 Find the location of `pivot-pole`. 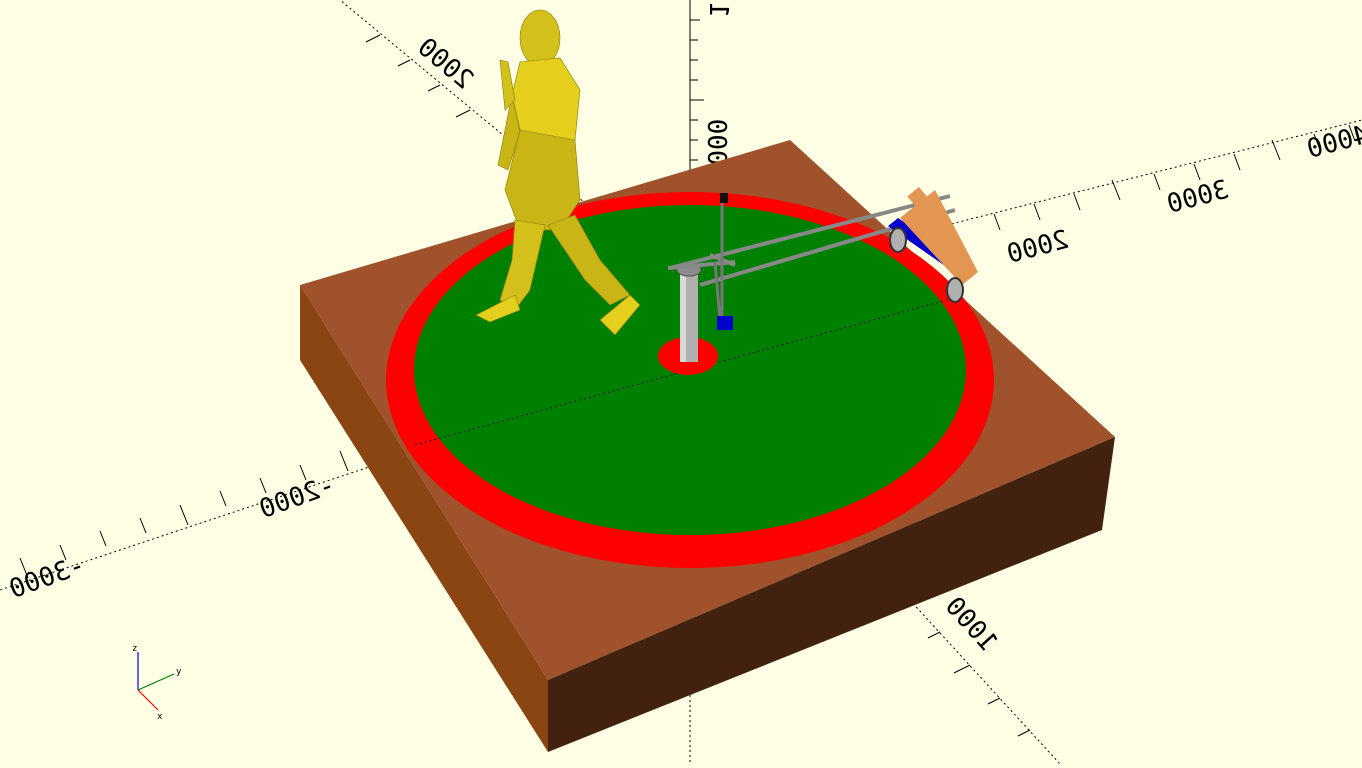

pivot-pole is located at coordinates (689, 312).